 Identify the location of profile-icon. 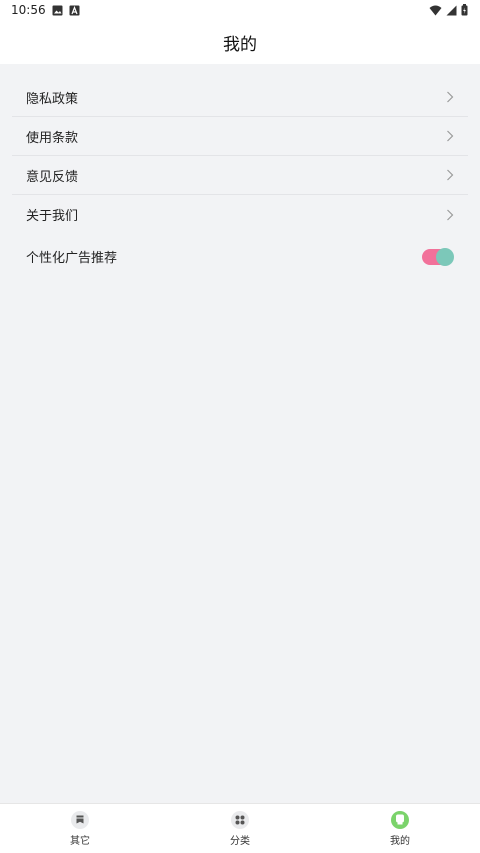
(400, 819).